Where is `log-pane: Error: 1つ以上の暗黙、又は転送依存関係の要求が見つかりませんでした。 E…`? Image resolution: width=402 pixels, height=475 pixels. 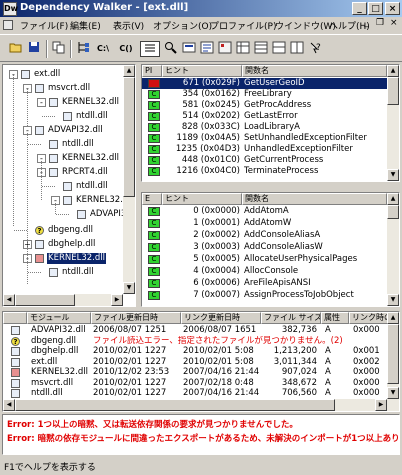 log-pane: Error: 1つ以上の暗黙、又は転送依存関係の要求が見つかりませんでした。 E… is located at coordinates (201, 434).